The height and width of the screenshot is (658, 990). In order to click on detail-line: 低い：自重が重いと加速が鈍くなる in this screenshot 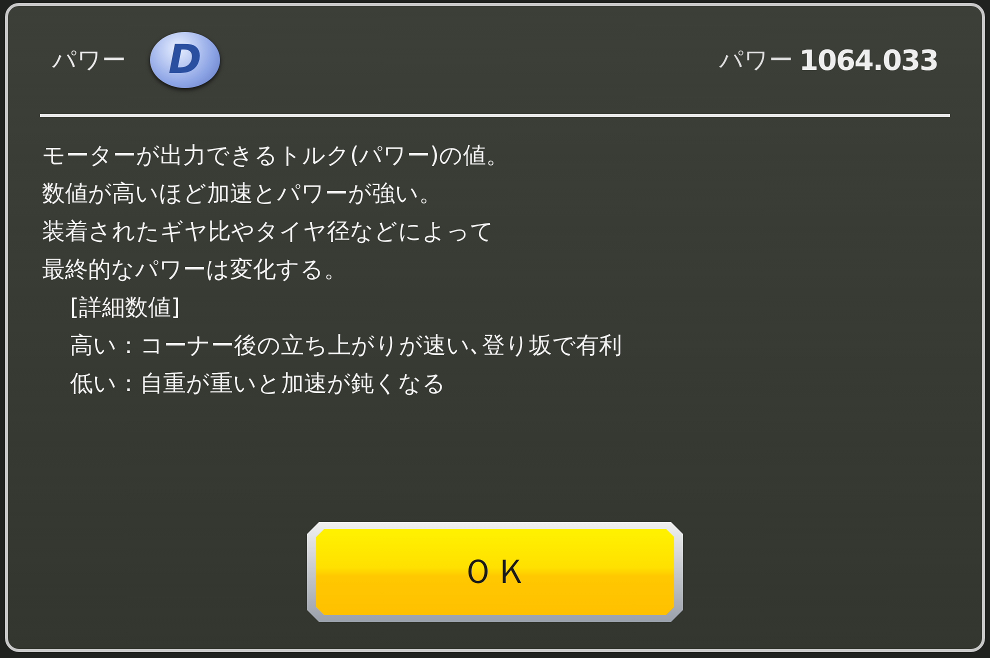, I will do `click(258, 384)`.